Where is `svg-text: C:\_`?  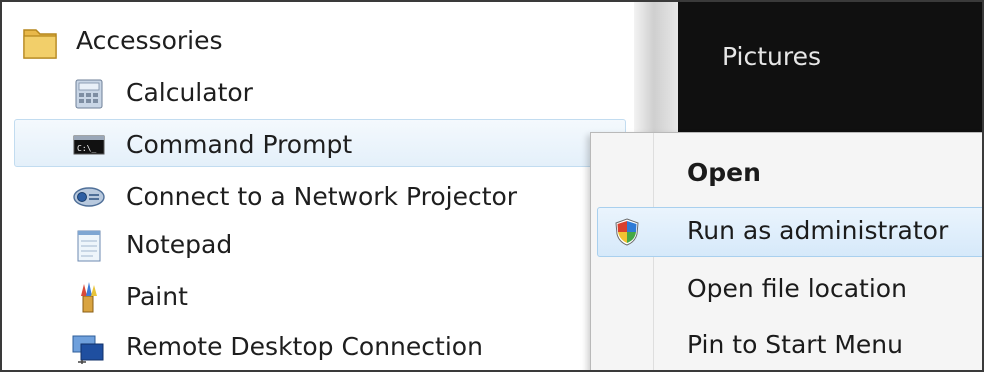
svg-text: C:\_ is located at coordinates (86, 148).